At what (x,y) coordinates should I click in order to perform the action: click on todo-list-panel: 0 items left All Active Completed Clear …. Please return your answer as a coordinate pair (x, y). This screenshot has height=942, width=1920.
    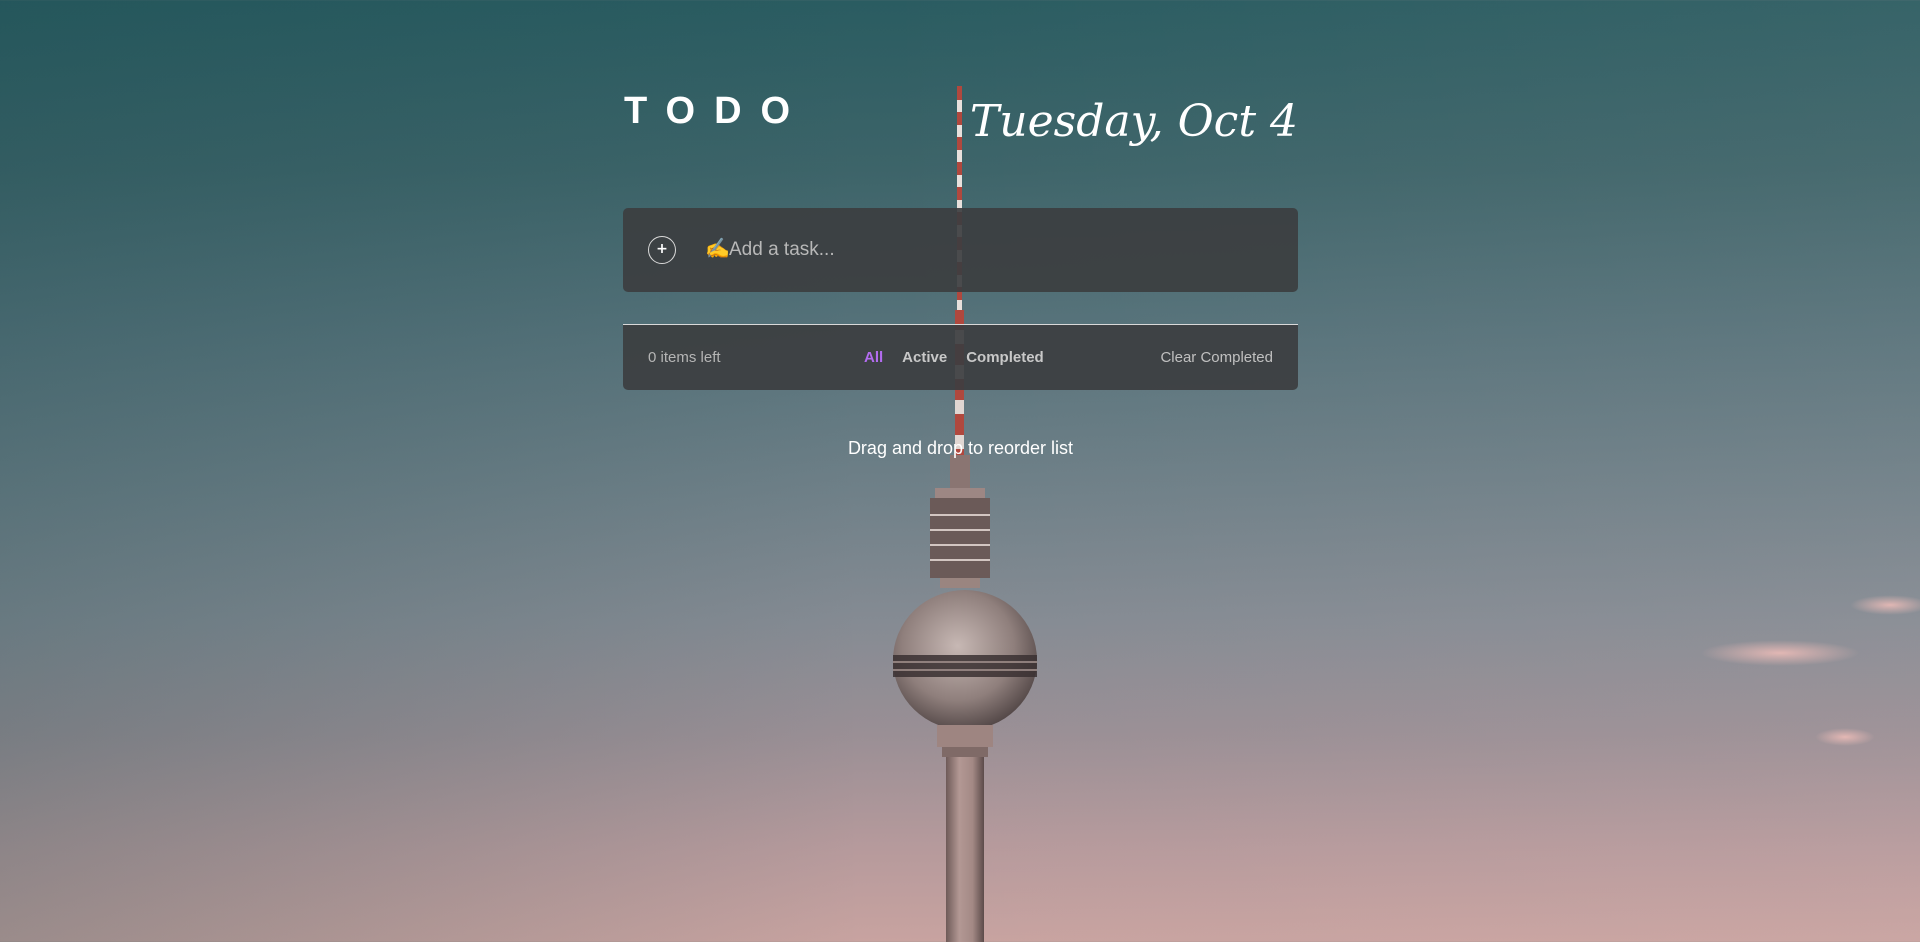
    Looking at the image, I should click on (960, 357).